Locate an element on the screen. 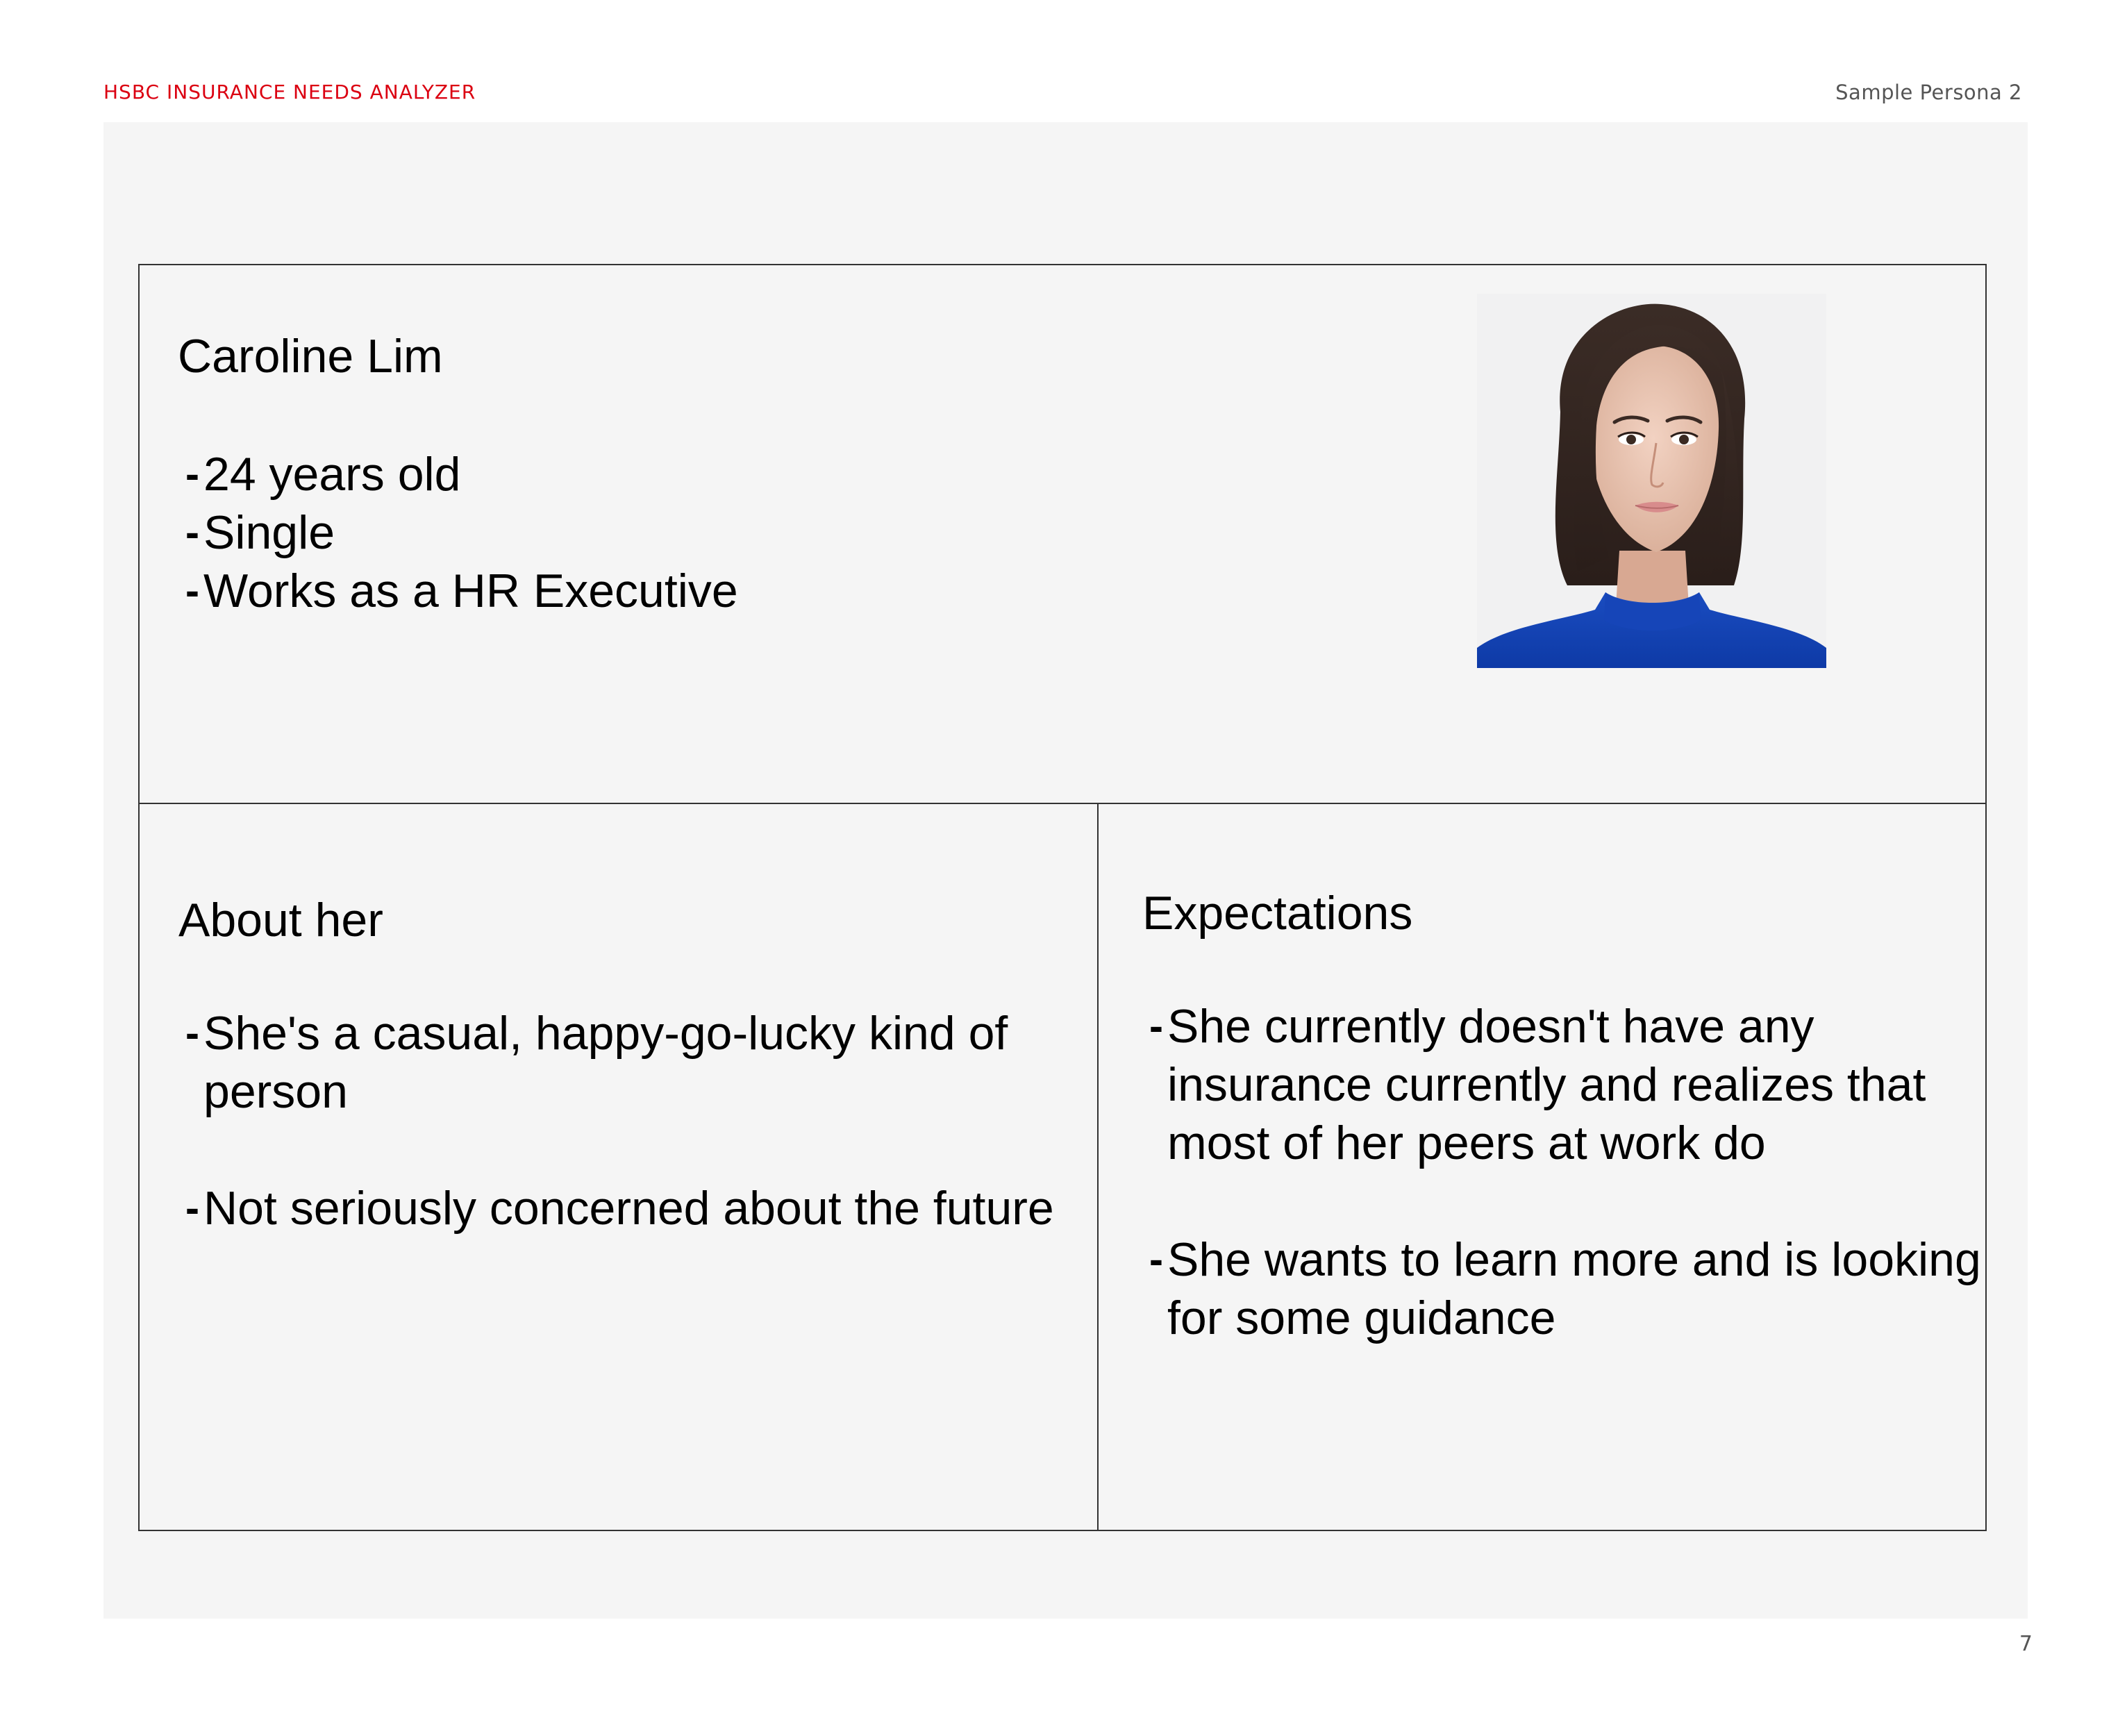 This screenshot has width=2111, height=1736. persona-portrait-photo is located at coordinates (1651, 481).